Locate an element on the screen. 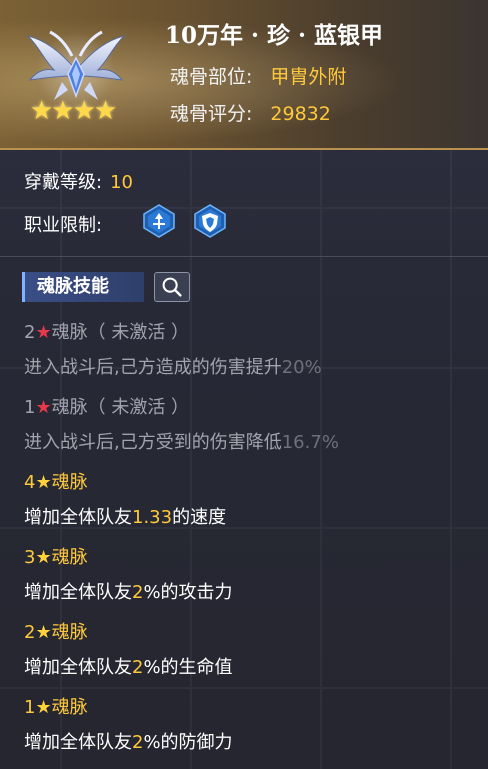 Image resolution: width=488 pixels, height=769 pixels. skill-desc-value: 20% is located at coordinates (301, 367).